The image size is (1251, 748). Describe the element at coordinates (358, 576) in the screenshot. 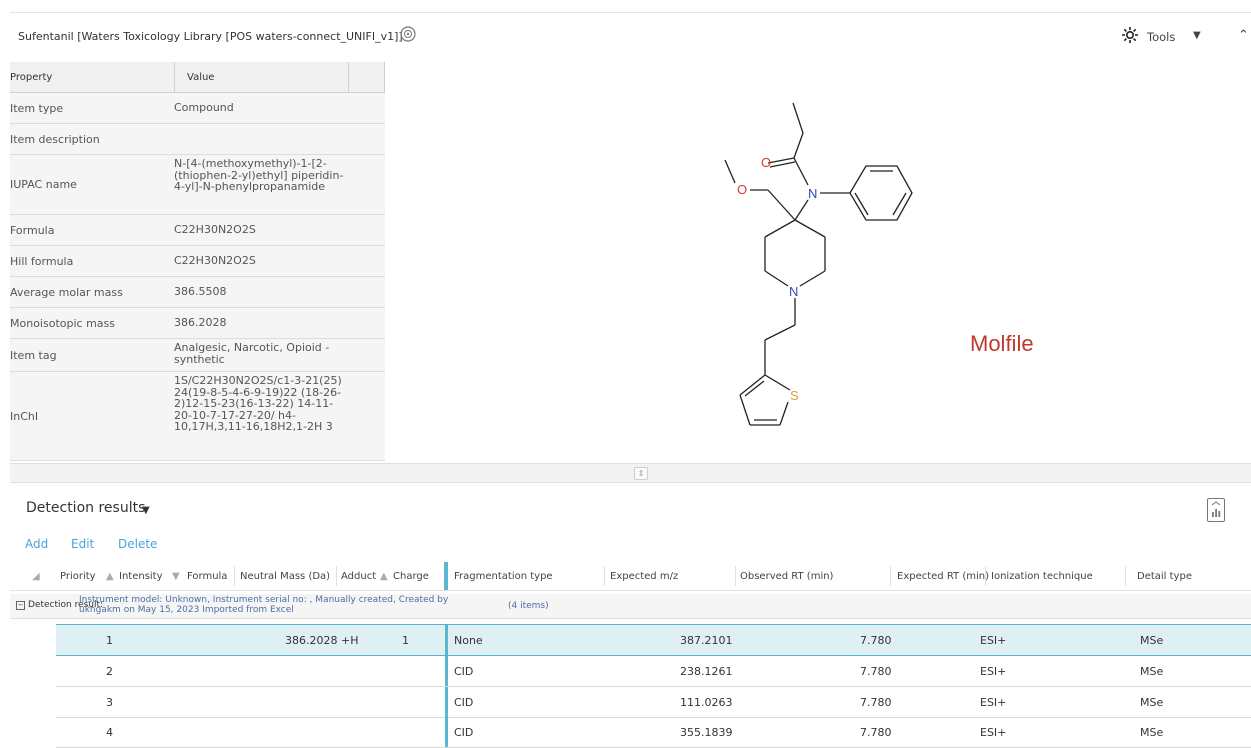

I see `column-header-adduct: Adduct` at that location.